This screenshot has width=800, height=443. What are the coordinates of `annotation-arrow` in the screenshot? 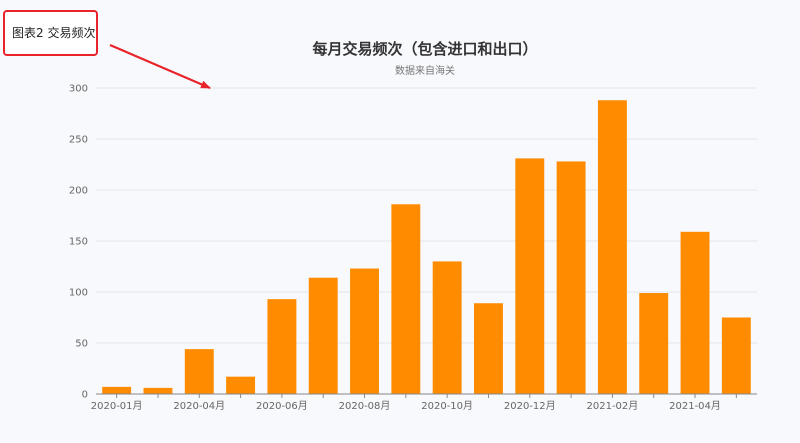 It's located at (160, 66).